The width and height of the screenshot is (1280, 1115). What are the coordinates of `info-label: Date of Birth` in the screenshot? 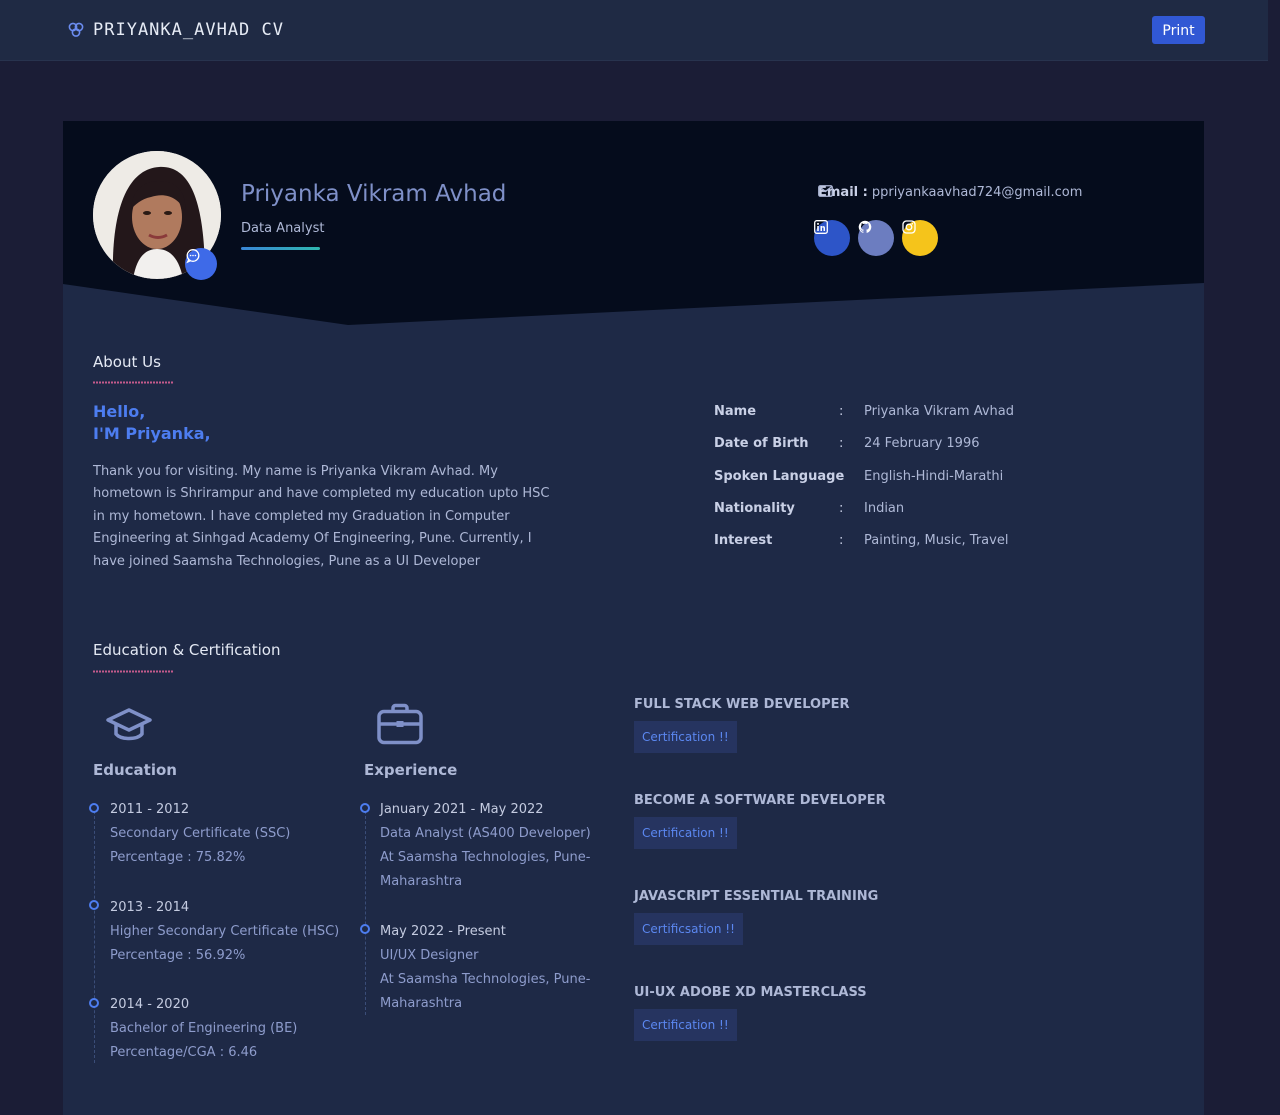 It's located at (761, 443).